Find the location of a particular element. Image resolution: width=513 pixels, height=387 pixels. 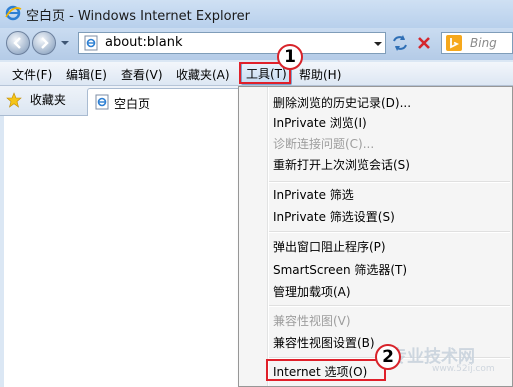

menu-item-reopen-session: 重新打开上次浏览会话(S) is located at coordinates (341, 164).